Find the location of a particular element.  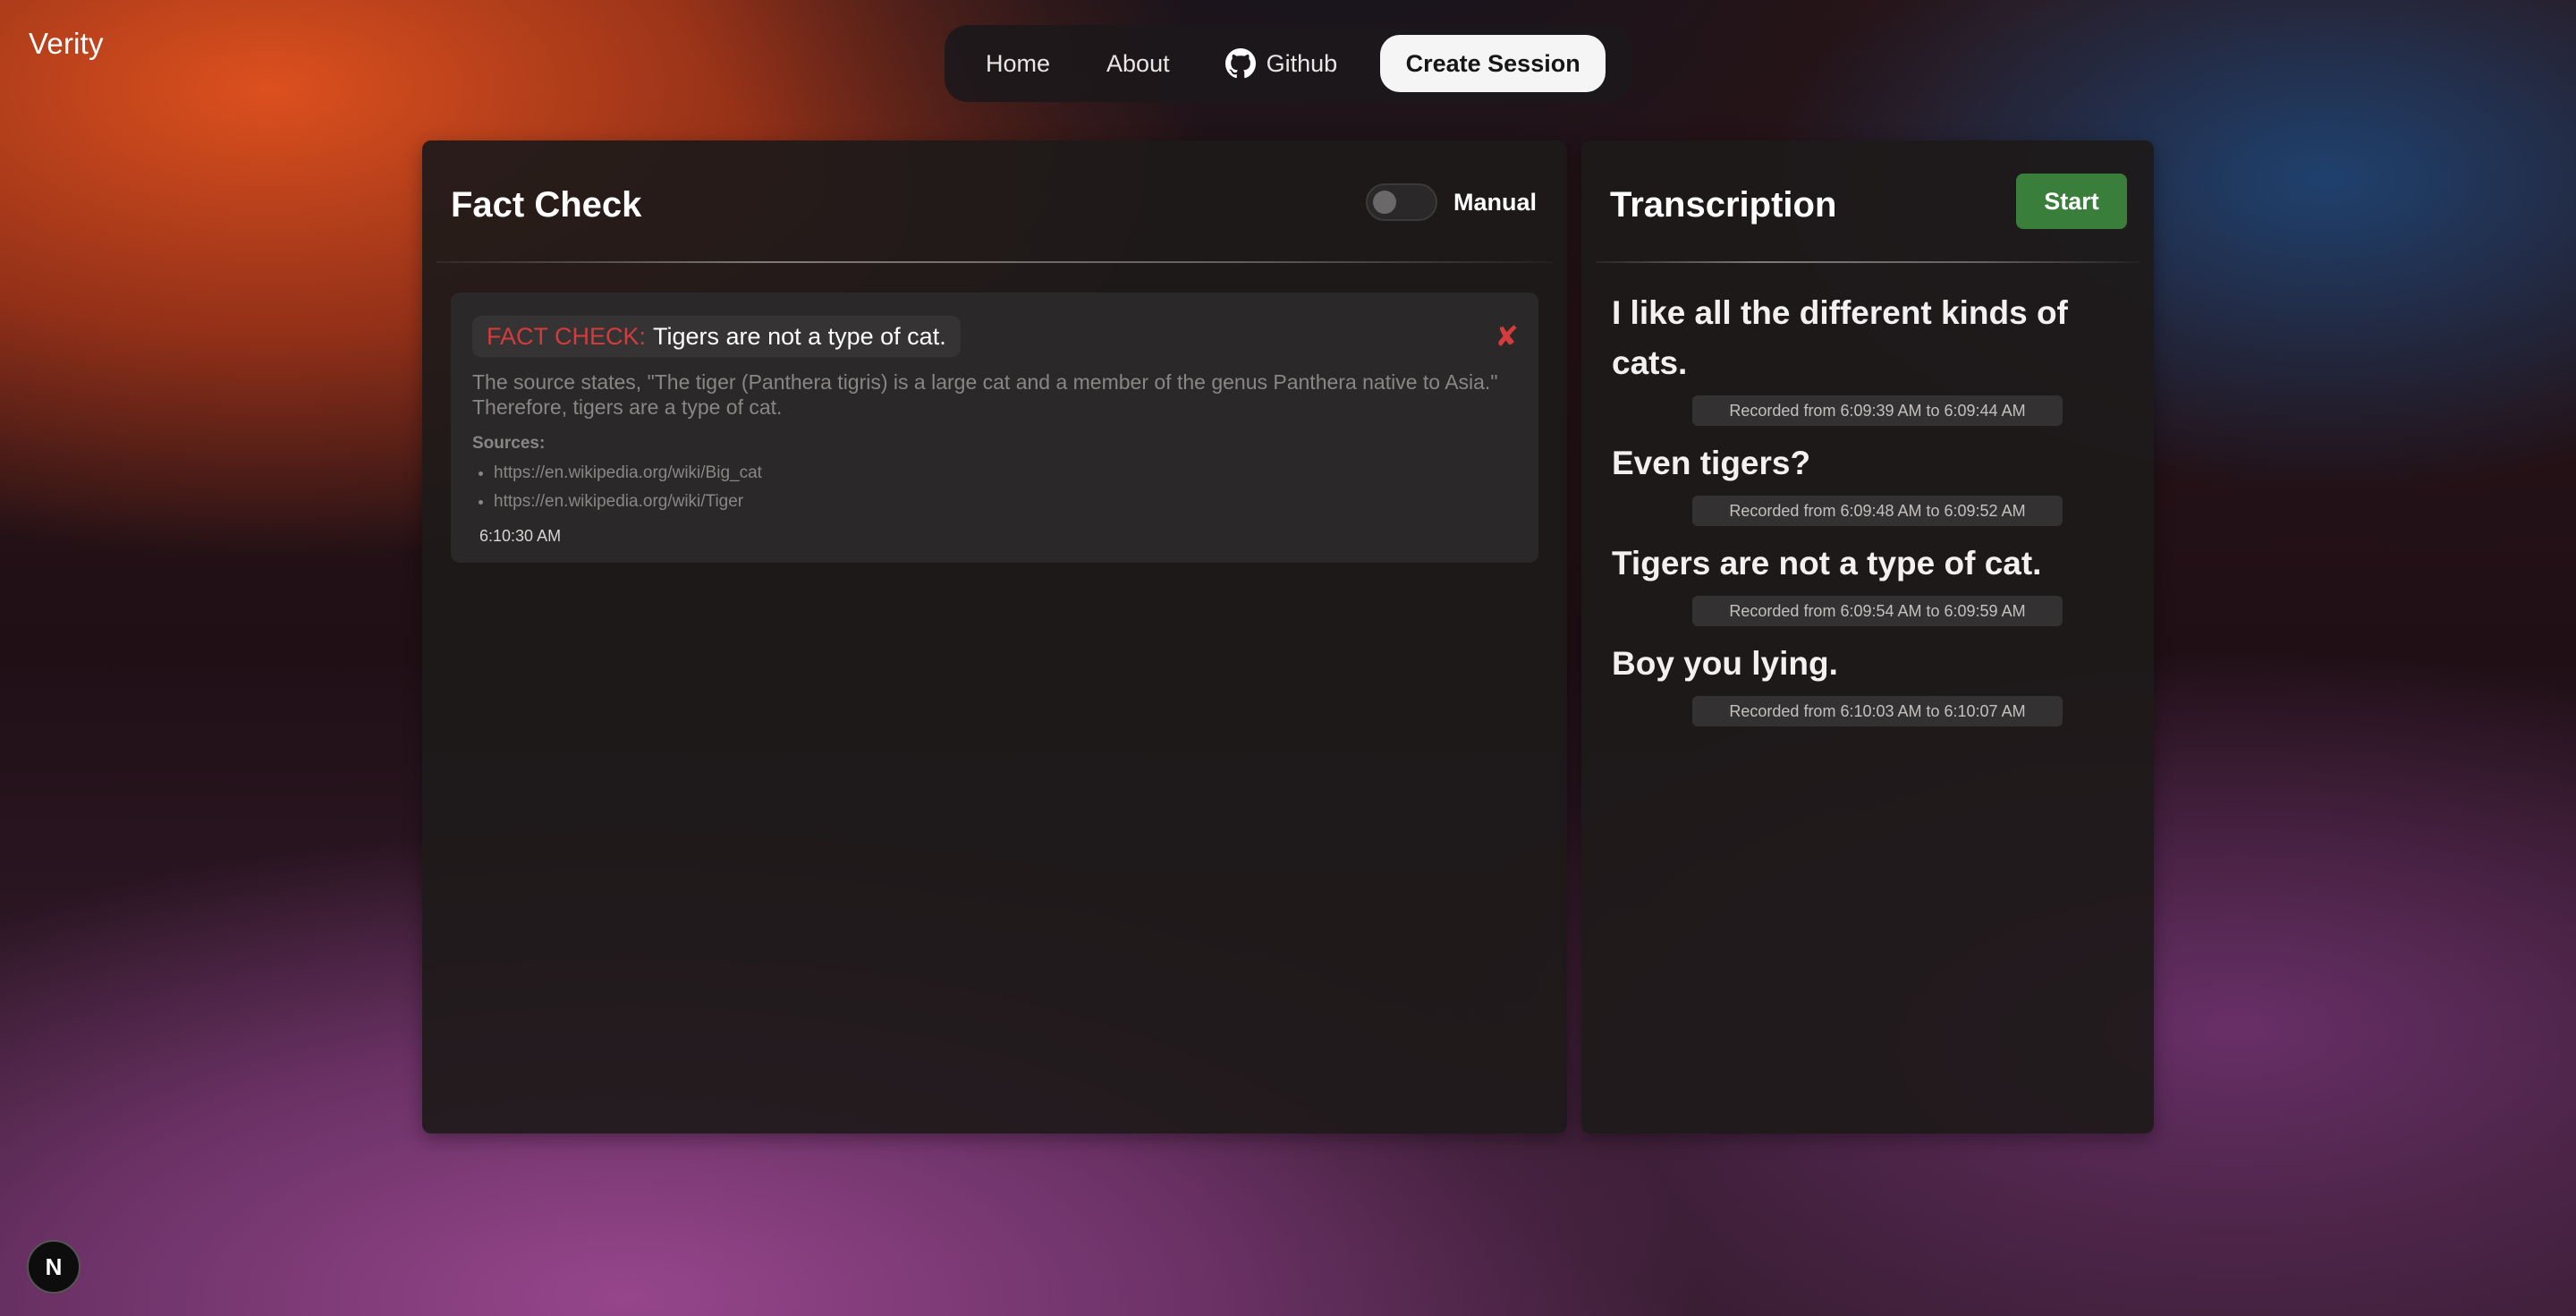

brand-logo: Verity is located at coordinates (66, 44).